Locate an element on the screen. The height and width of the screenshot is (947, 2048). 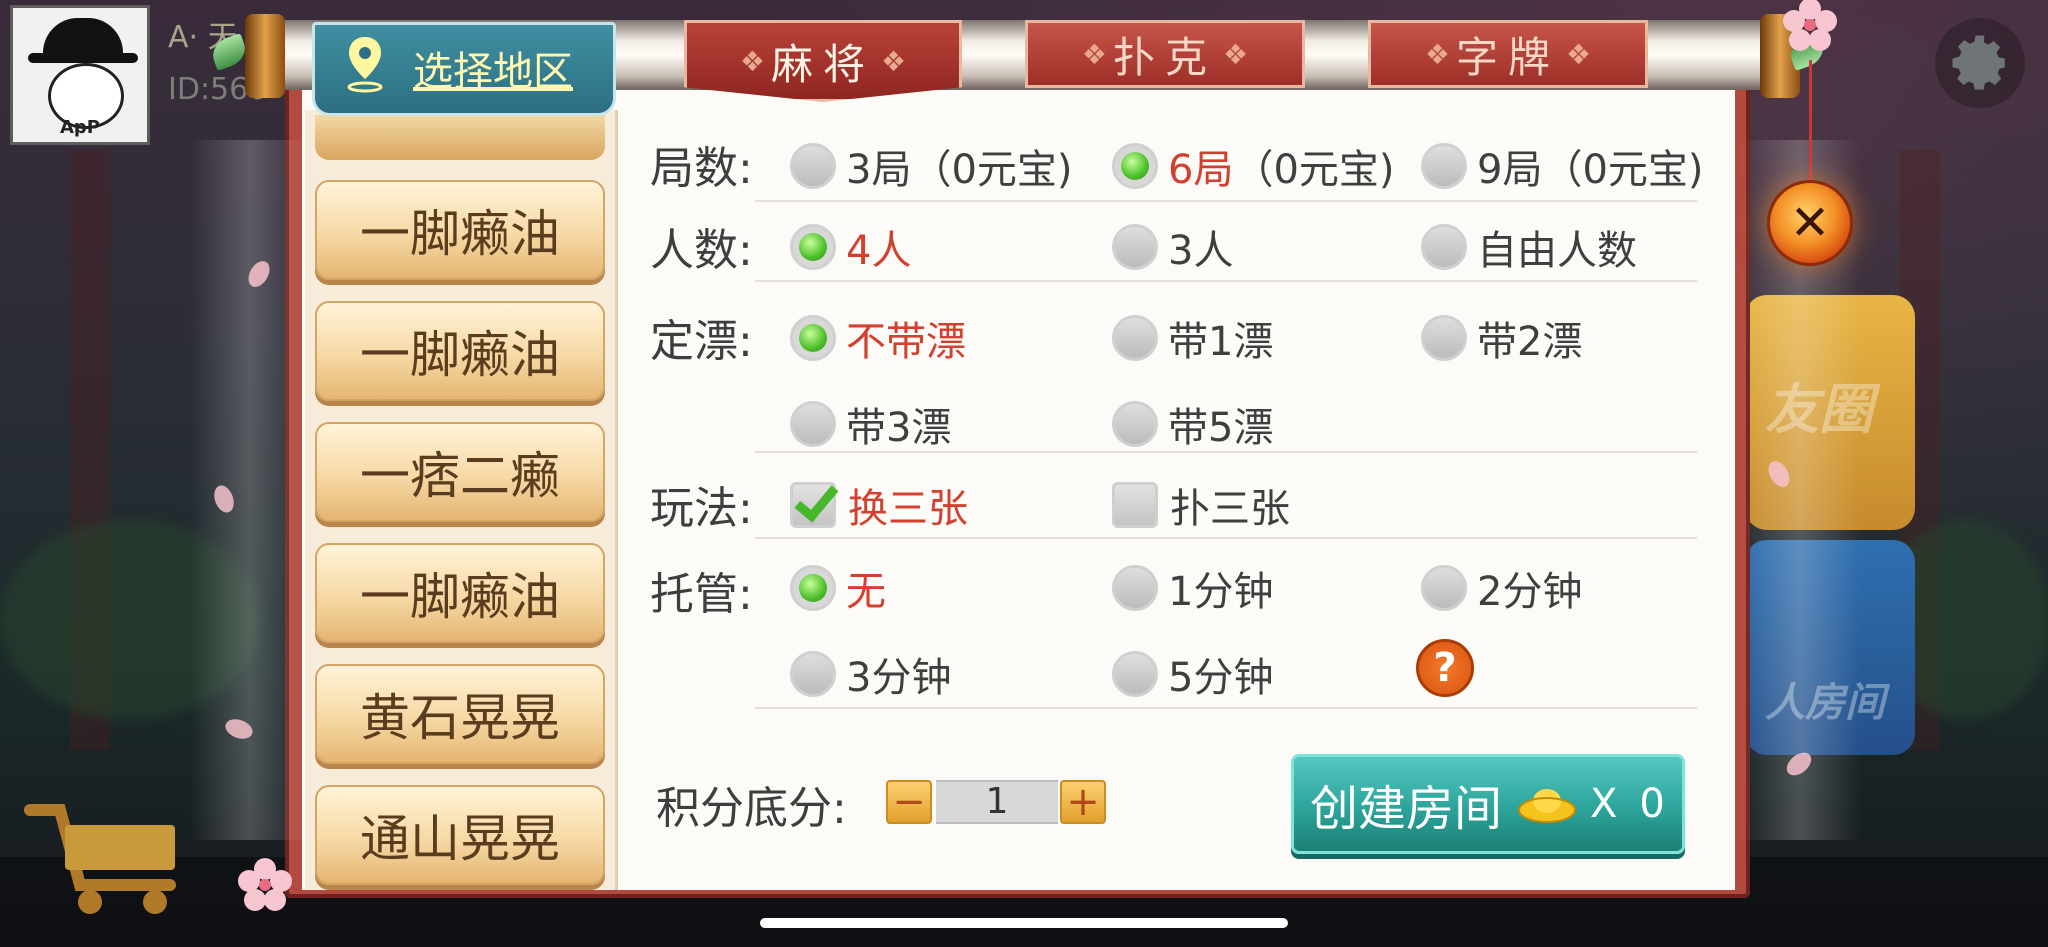
roller-cap-left is located at coordinates (265, 56).